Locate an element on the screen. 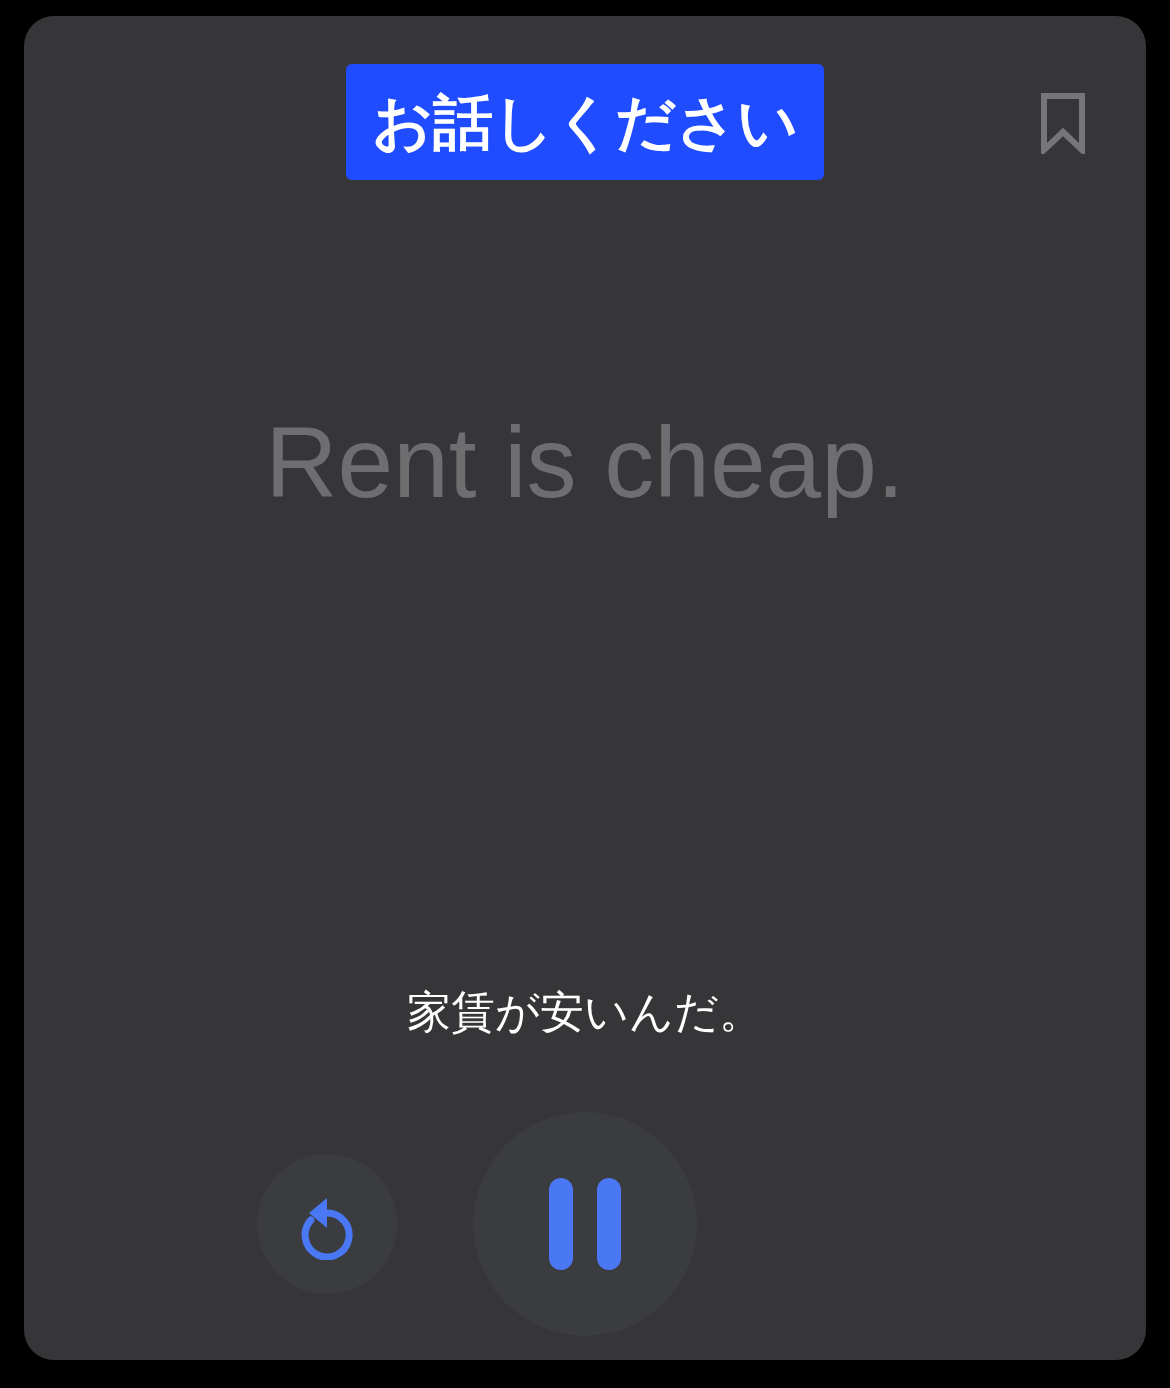 This screenshot has width=1170, height=1388. pause-icon is located at coordinates (585, 1224).